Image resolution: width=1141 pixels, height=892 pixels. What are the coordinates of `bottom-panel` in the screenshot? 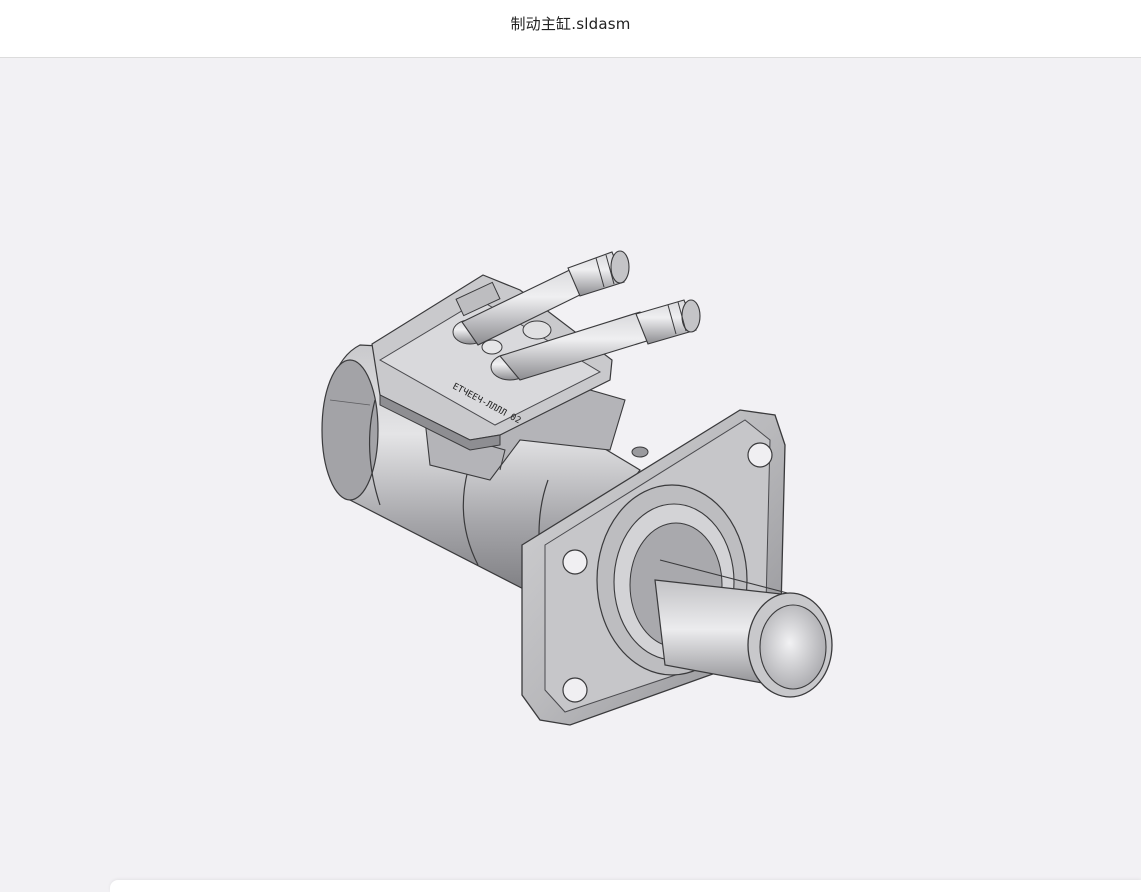 It's located at (625, 886).